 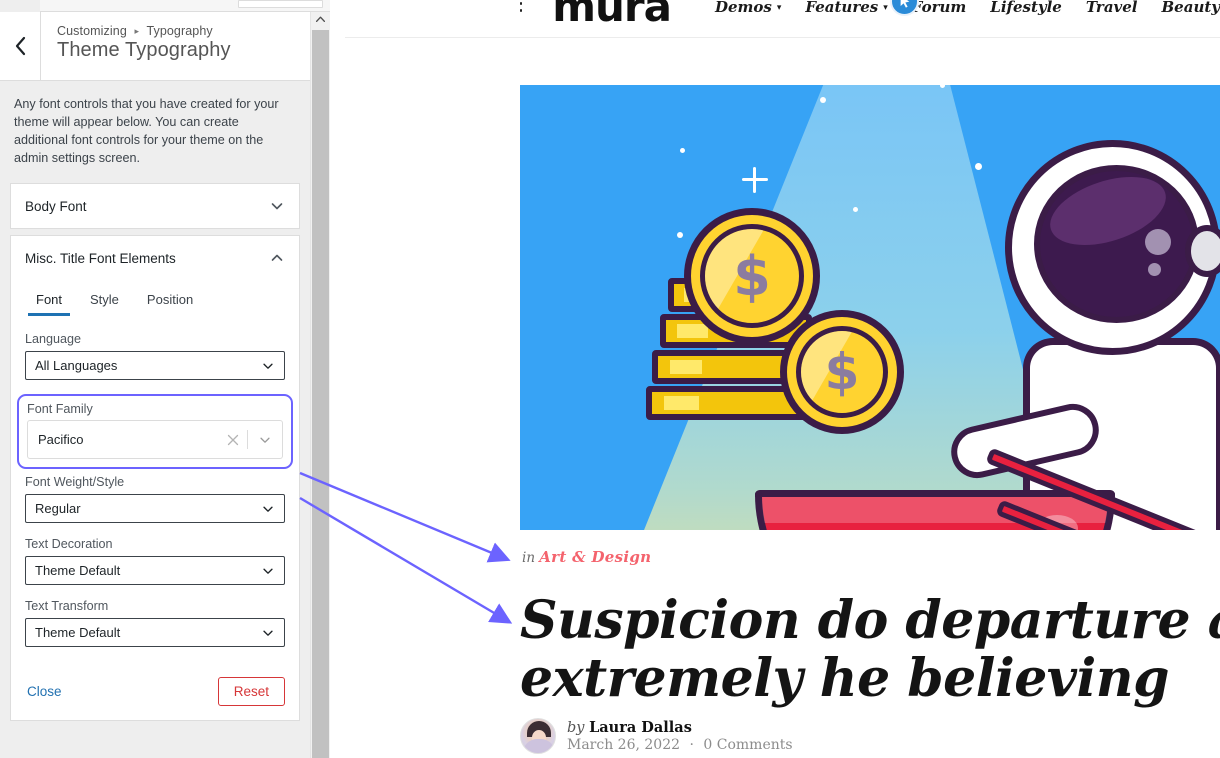 What do you see at coordinates (747, 745) in the screenshot?
I see `comments-count: 0 Comments` at bounding box center [747, 745].